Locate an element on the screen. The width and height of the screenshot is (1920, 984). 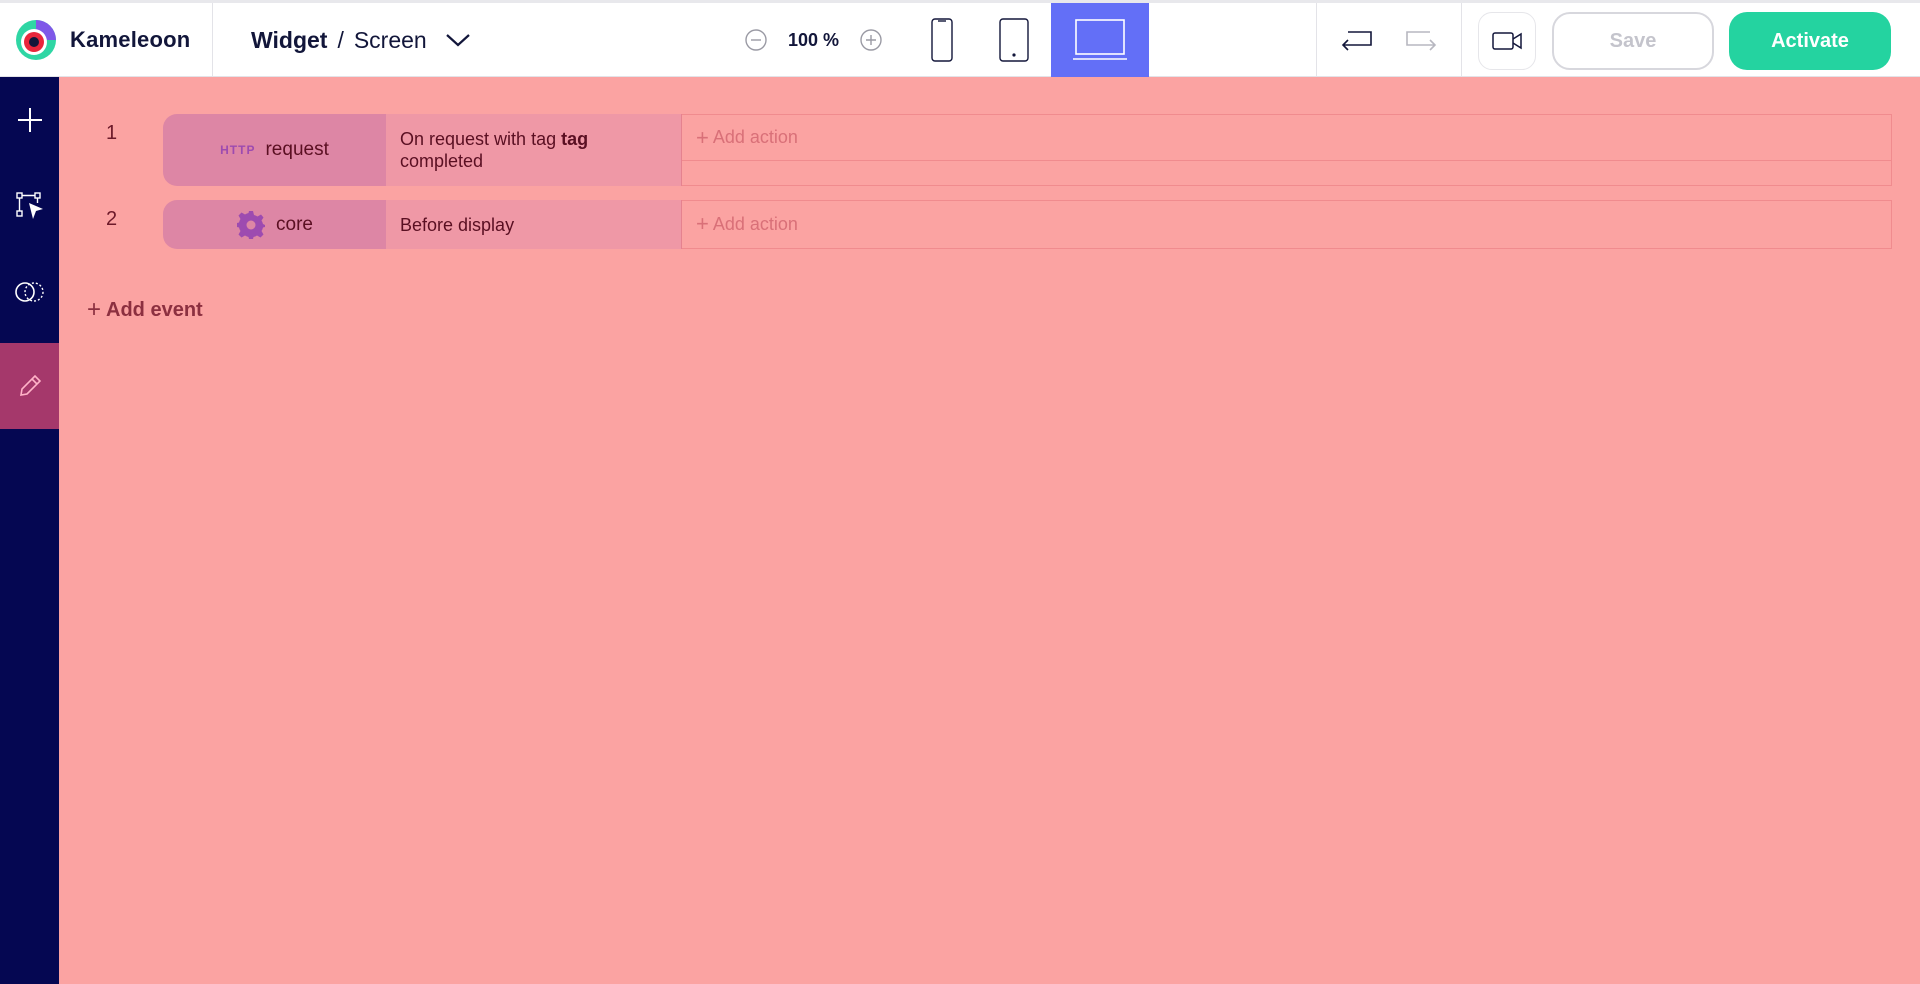
redo-icon is located at coordinates (1421, 40).